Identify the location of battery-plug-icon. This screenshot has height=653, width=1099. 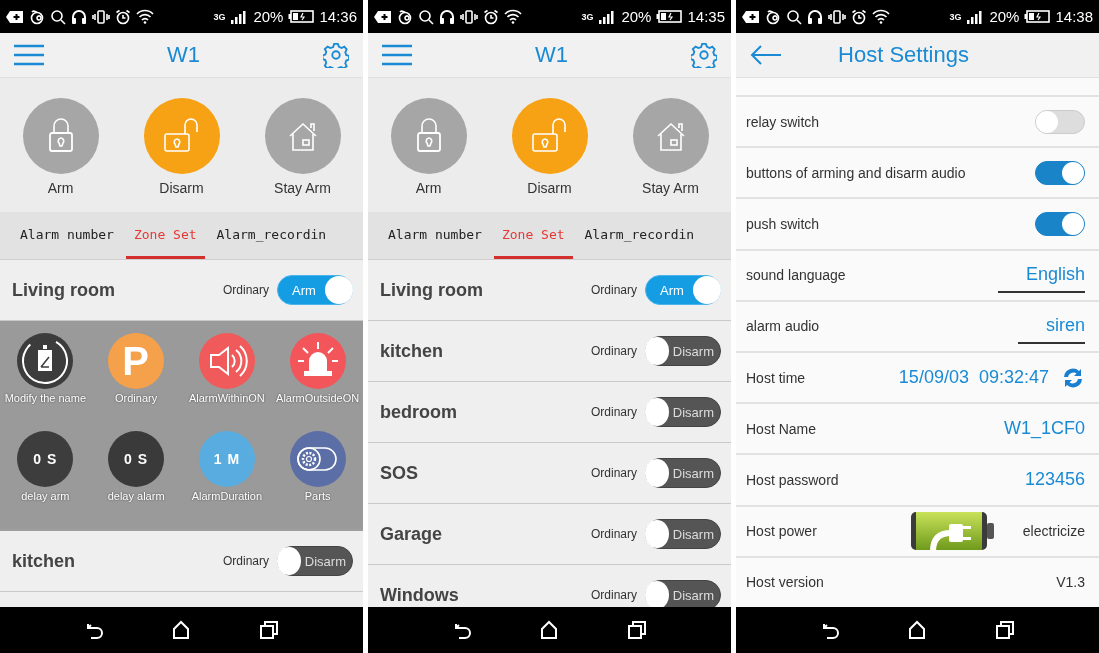
(952, 531).